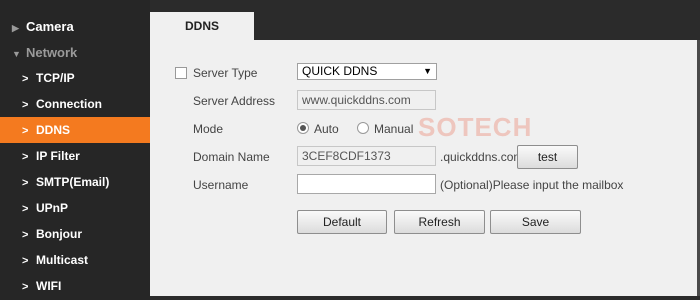 The image size is (700, 300). Describe the element at coordinates (427, 71) in the screenshot. I see `dropdown-arrow-icon: ▼` at that location.